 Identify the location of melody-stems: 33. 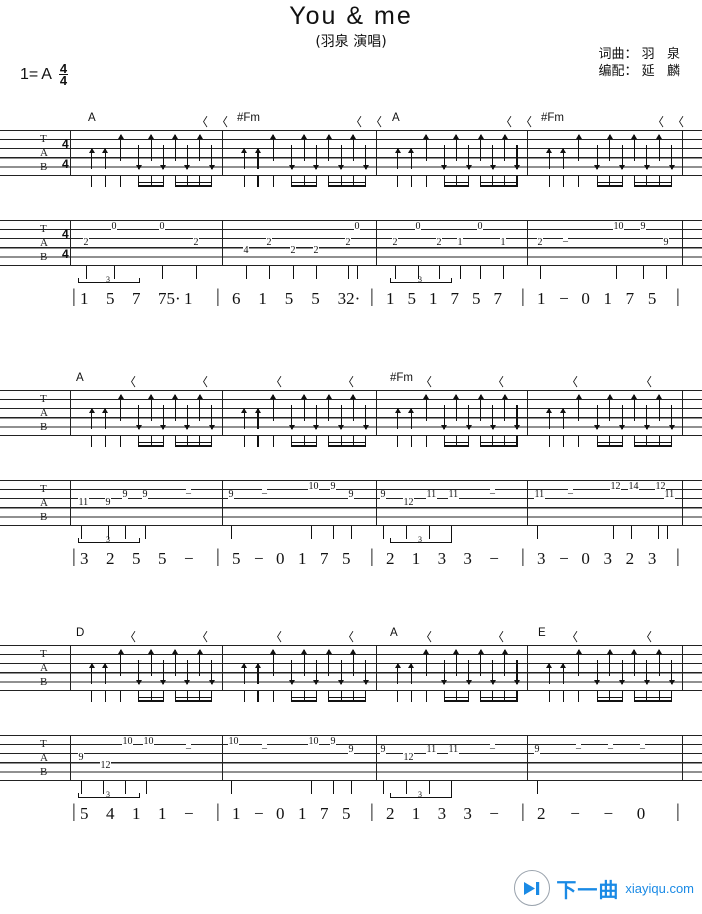
(351, 535).